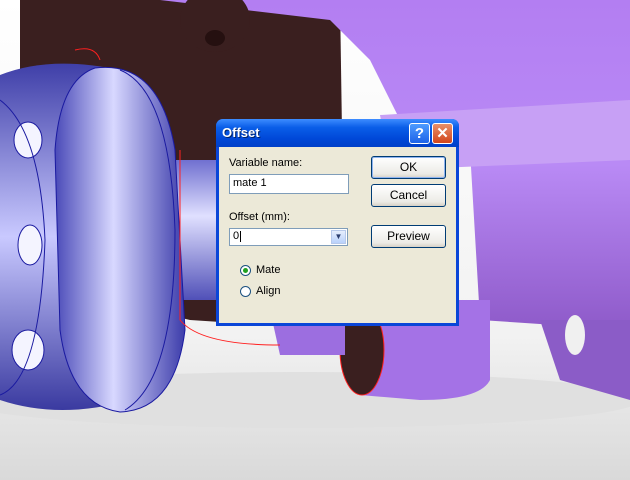 The image size is (630, 480). What do you see at coordinates (288, 237) in the screenshot?
I see `offset-combobox: 0 ▼` at bounding box center [288, 237].